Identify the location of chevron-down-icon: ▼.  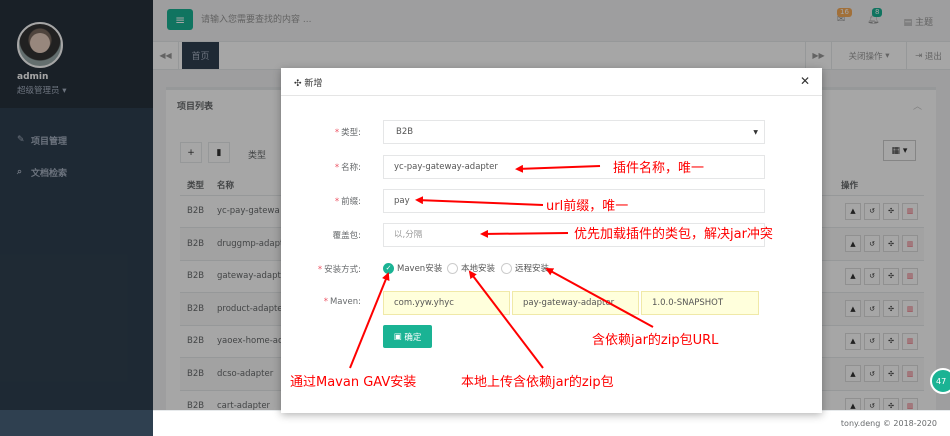
(755, 132).